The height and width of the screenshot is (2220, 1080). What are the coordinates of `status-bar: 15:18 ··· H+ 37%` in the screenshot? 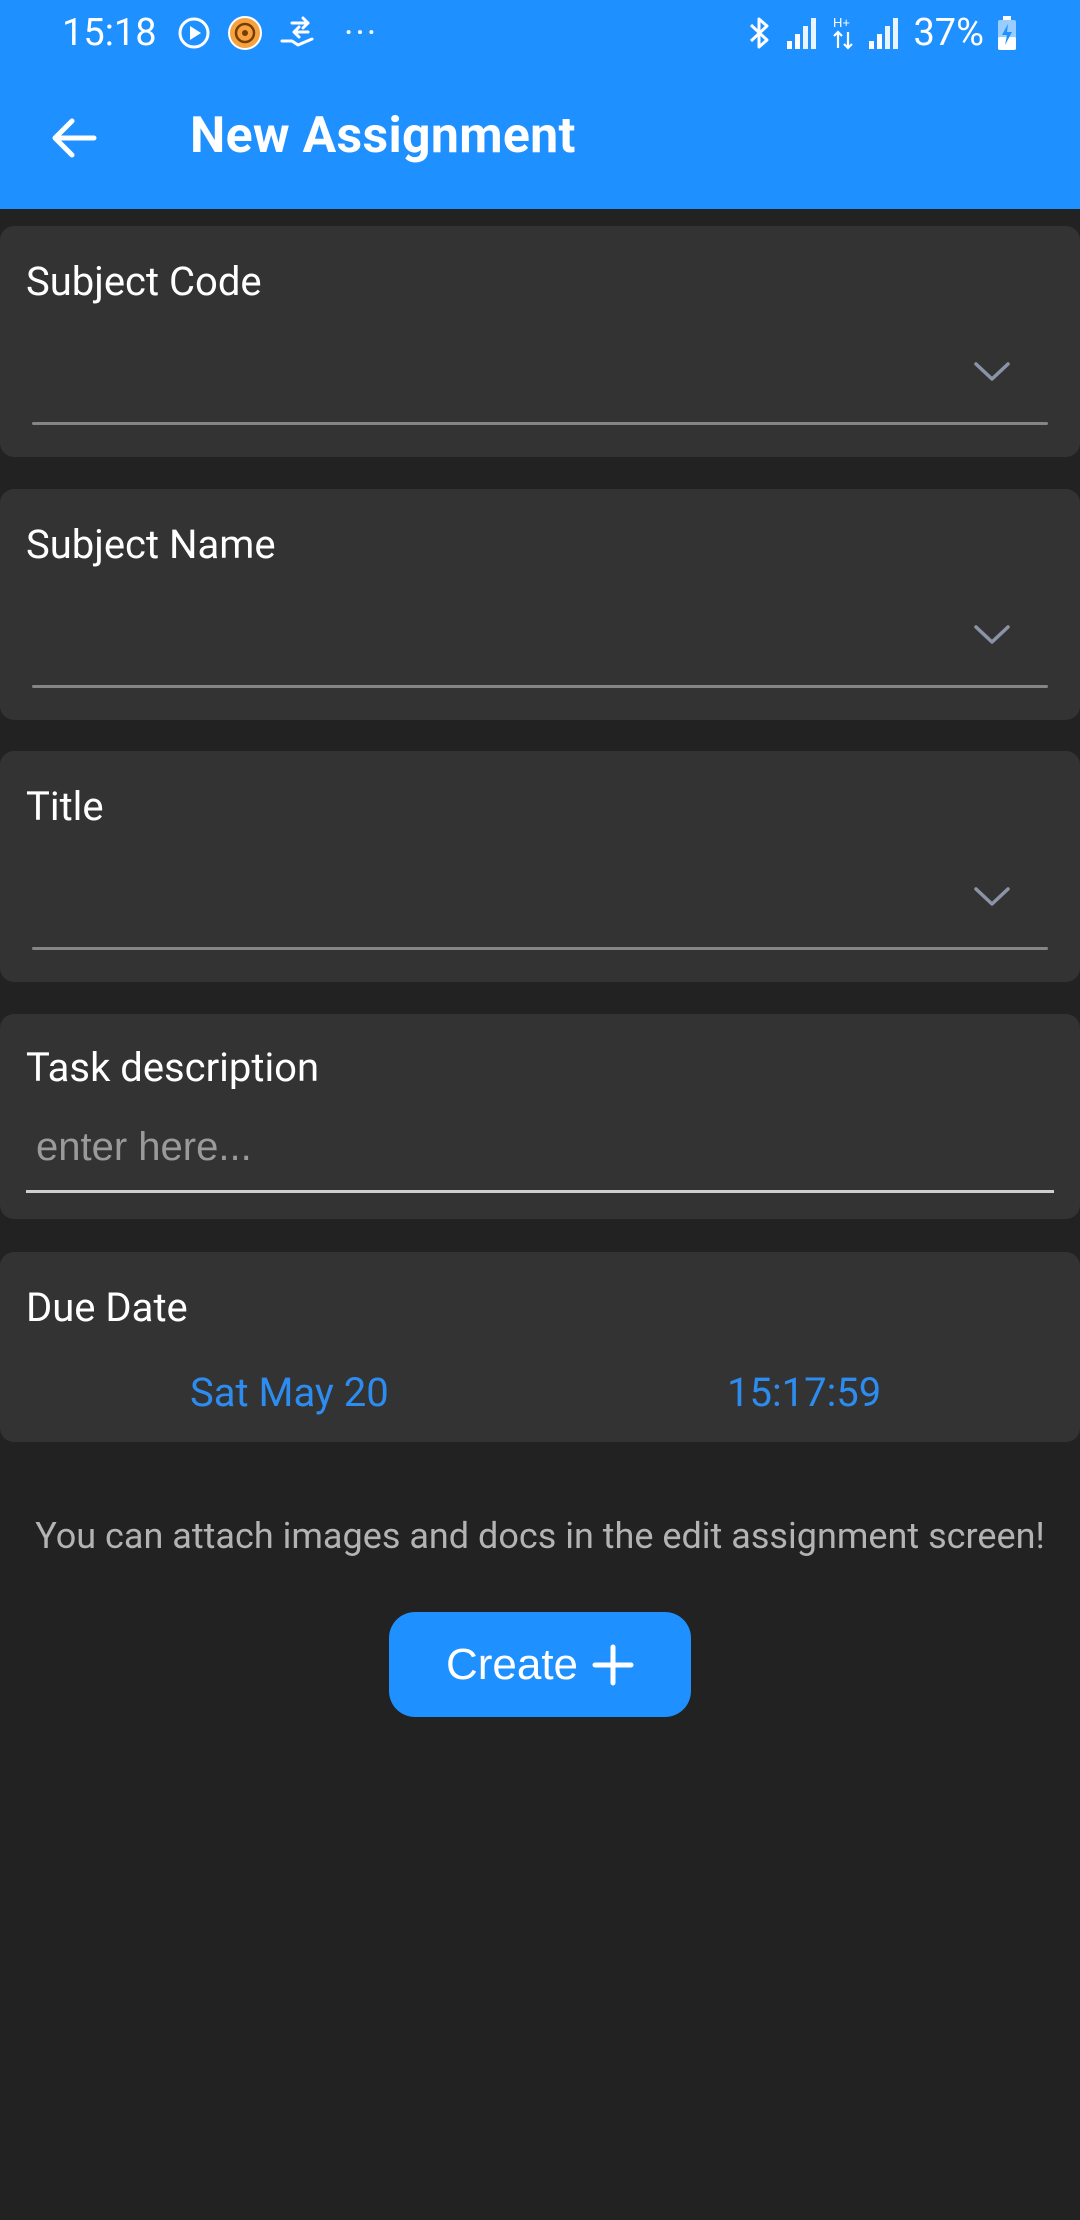 It's located at (540, 33).